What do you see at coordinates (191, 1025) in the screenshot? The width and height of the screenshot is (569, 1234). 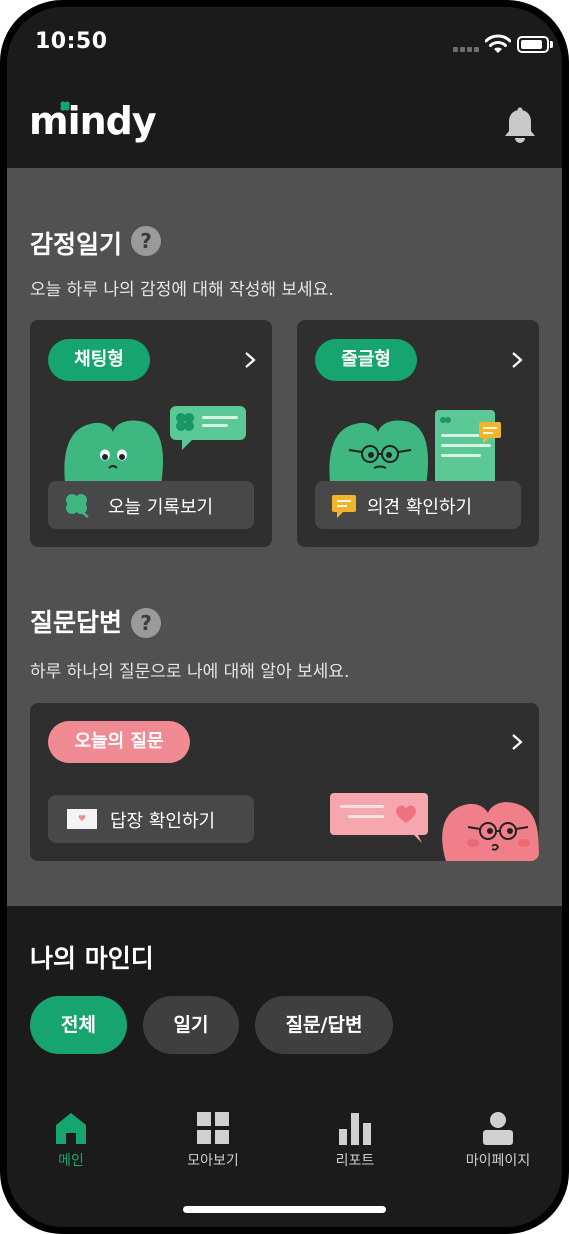 I see `filter-diary-chip: 일기` at bounding box center [191, 1025].